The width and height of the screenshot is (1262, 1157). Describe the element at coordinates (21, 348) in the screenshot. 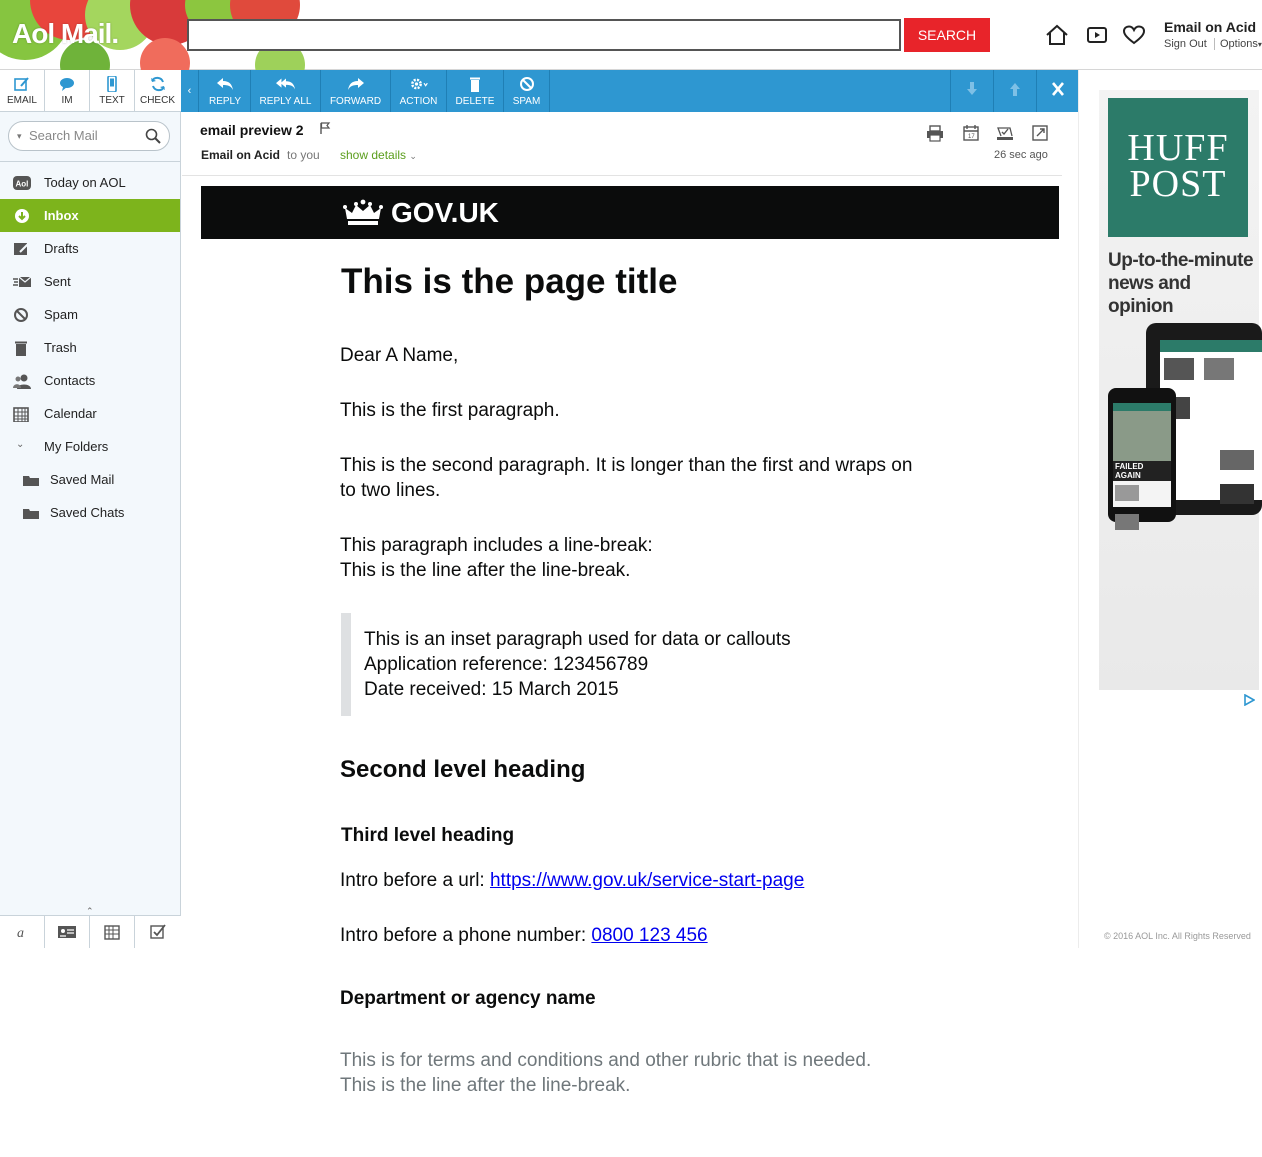

I see `trash-icon` at that location.